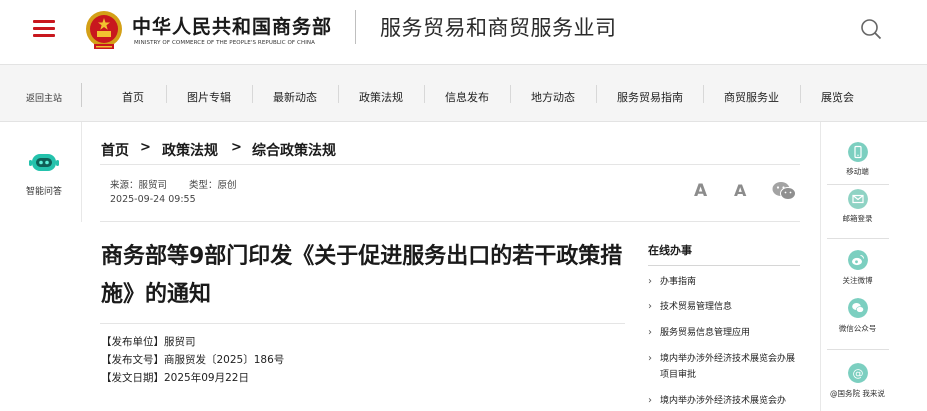  What do you see at coordinates (193, 360) in the screenshot?
I see `doc-number-info: 【发布文号】商服贸发〔2025〕186号` at bounding box center [193, 360].